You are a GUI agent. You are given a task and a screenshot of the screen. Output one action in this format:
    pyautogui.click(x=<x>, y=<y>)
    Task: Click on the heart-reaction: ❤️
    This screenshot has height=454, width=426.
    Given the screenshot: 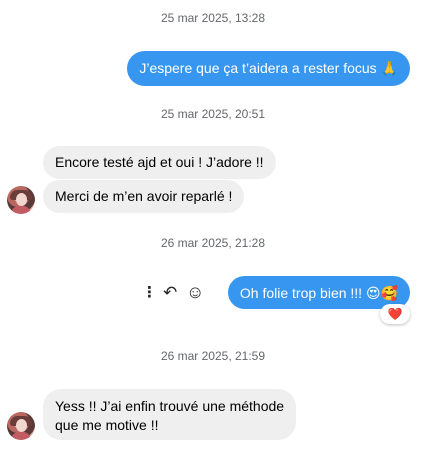 What is the action you would take?
    pyautogui.click(x=395, y=314)
    